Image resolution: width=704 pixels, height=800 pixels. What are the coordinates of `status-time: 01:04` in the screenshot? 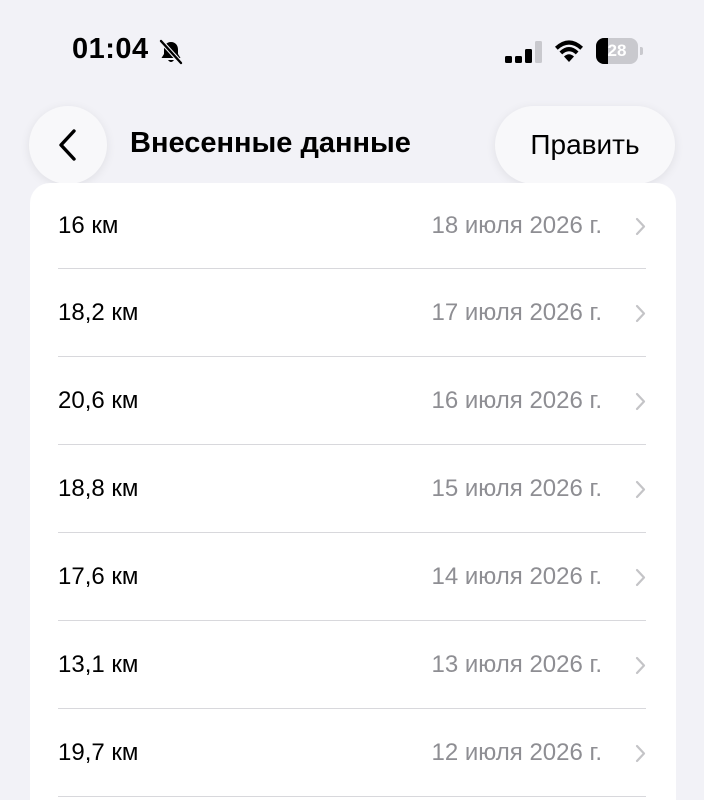 It's located at (110, 49).